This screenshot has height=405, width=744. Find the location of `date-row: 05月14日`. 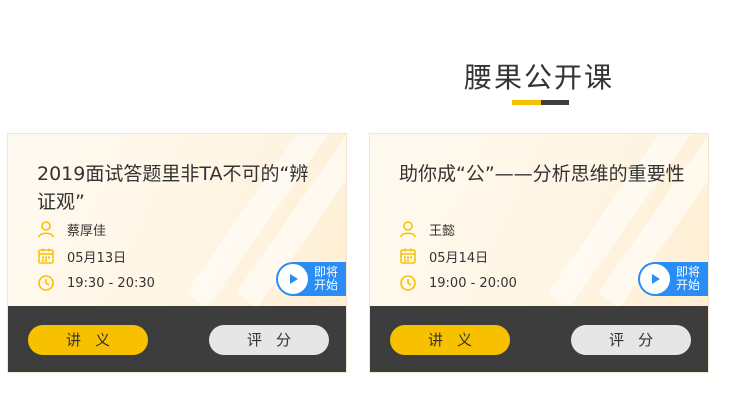

date-row: 05月14日 is located at coordinates (443, 256).